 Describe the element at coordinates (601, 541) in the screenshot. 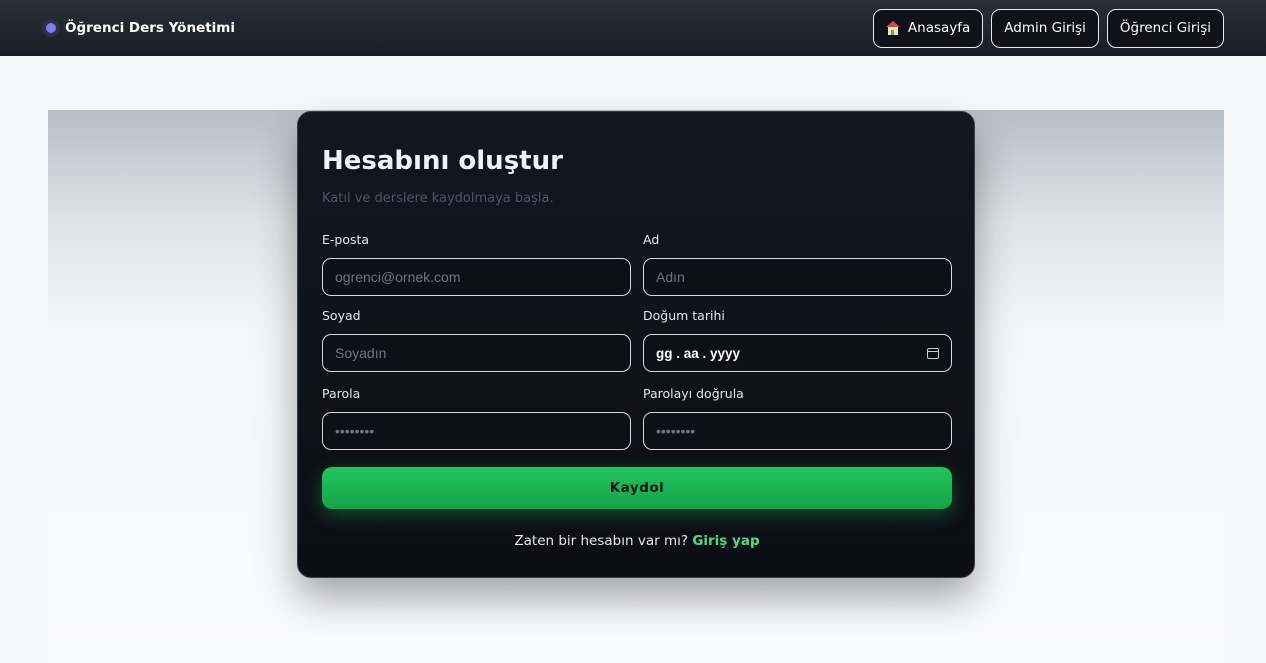

I see `login-prompt-text: Zaten bir hesabın var mı?` at that location.